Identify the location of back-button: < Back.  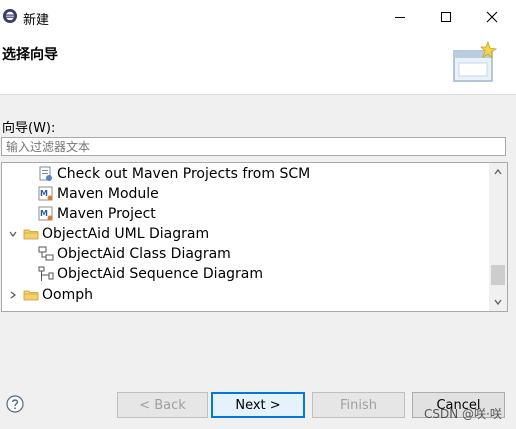
(162, 405).